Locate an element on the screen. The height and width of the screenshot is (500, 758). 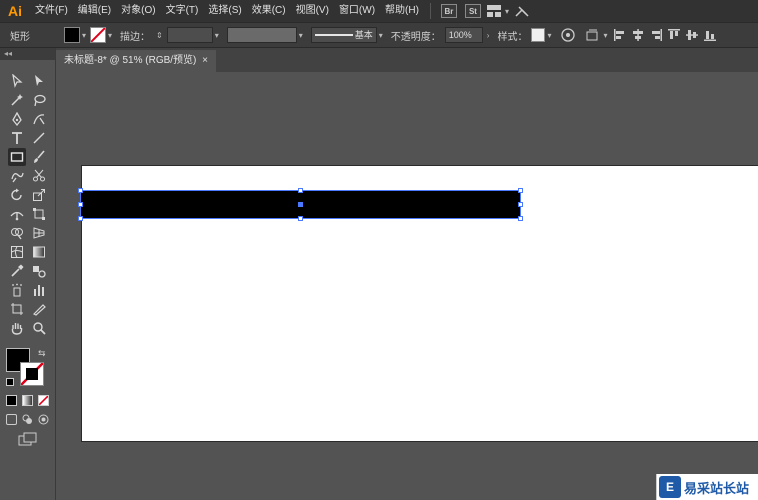
menu-type: 文字(T) is located at coordinates (182, 11).